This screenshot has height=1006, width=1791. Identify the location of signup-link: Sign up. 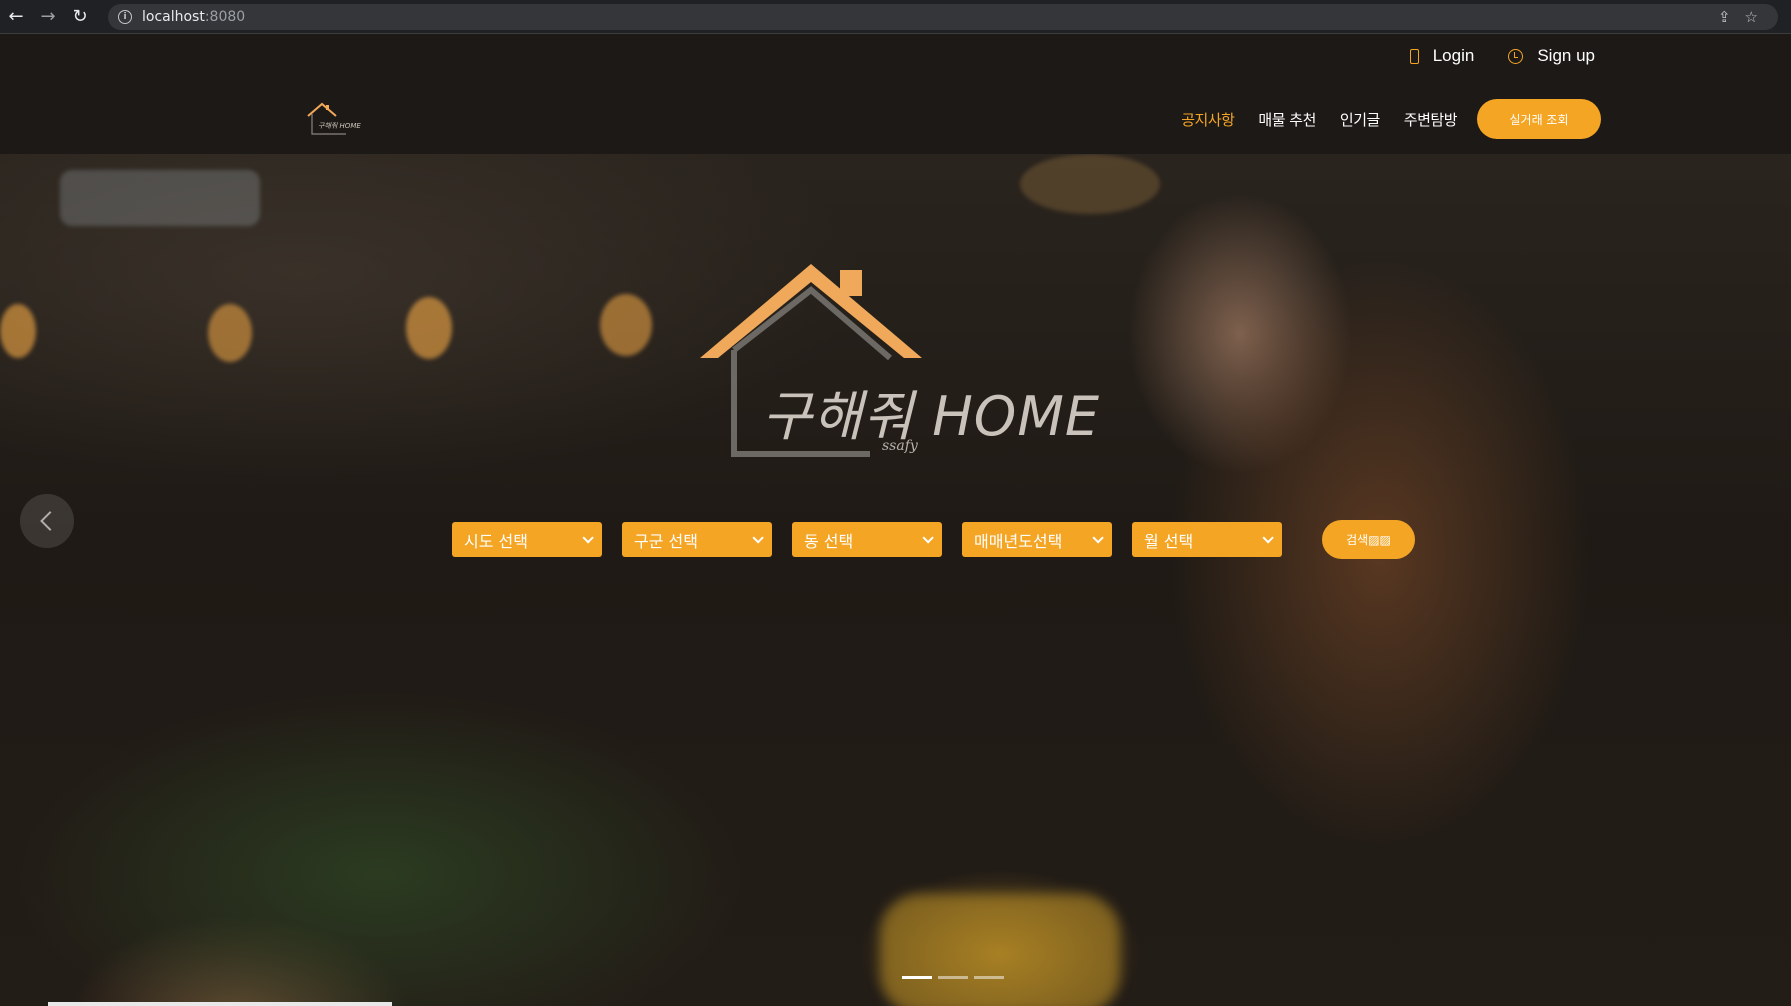
(1551, 56).